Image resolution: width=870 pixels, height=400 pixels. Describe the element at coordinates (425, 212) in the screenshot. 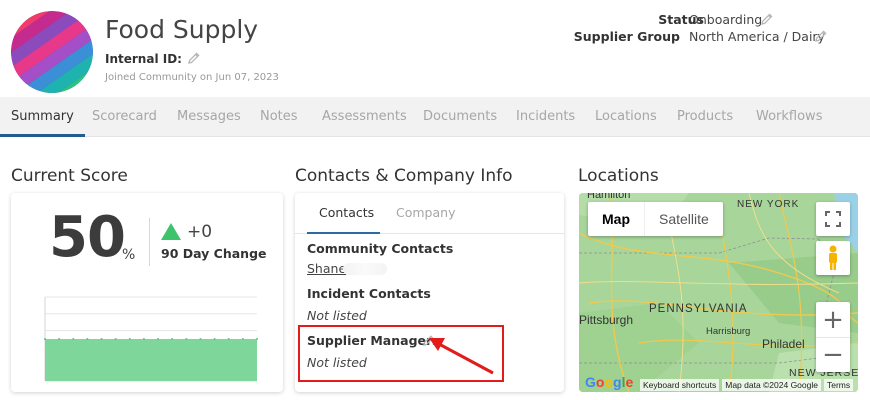

I see `tab-company: Company` at that location.